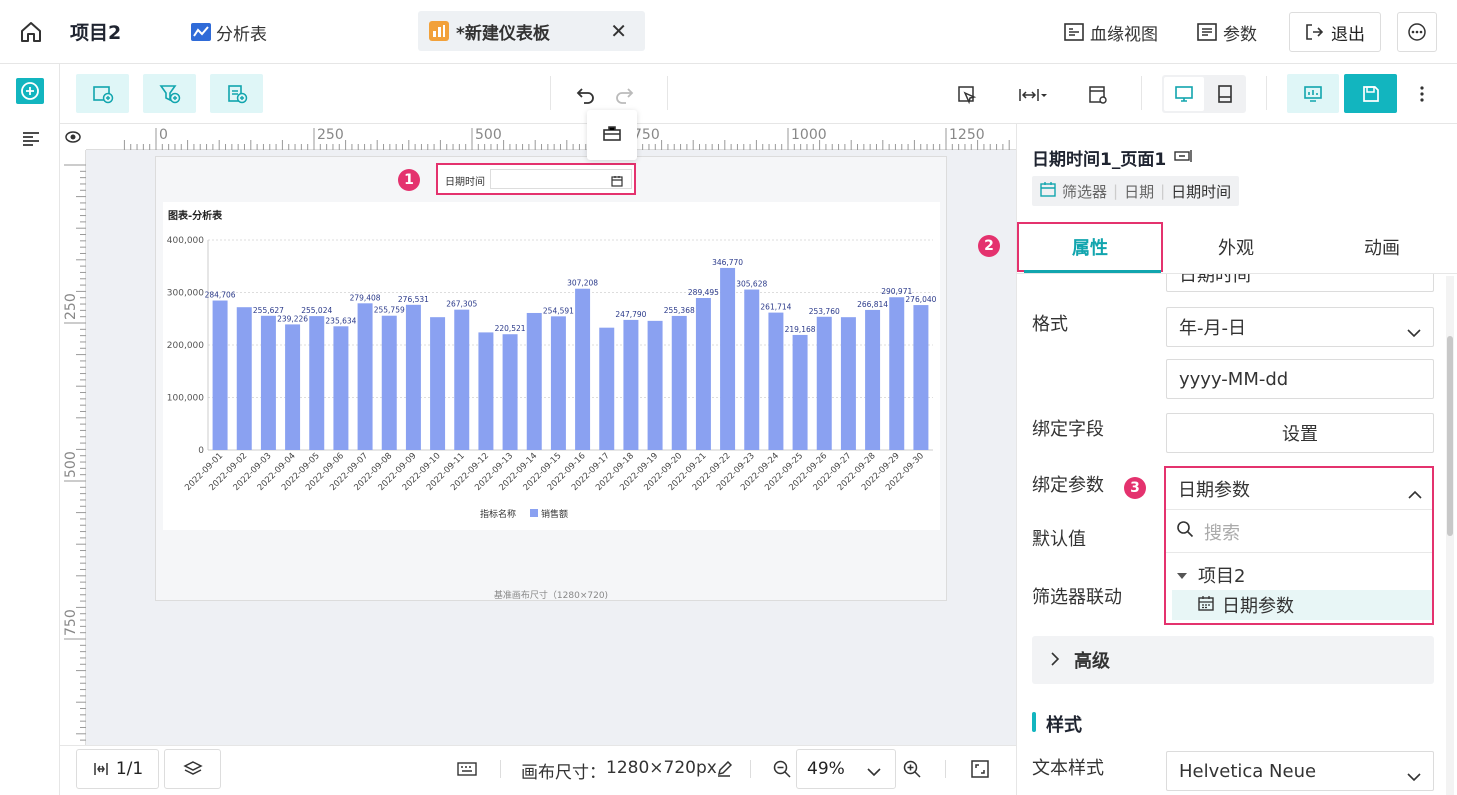 The image size is (1457, 795). What do you see at coordinates (809, 135) in the screenshot?
I see `ruler-label: 1000` at bounding box center [809, 135].